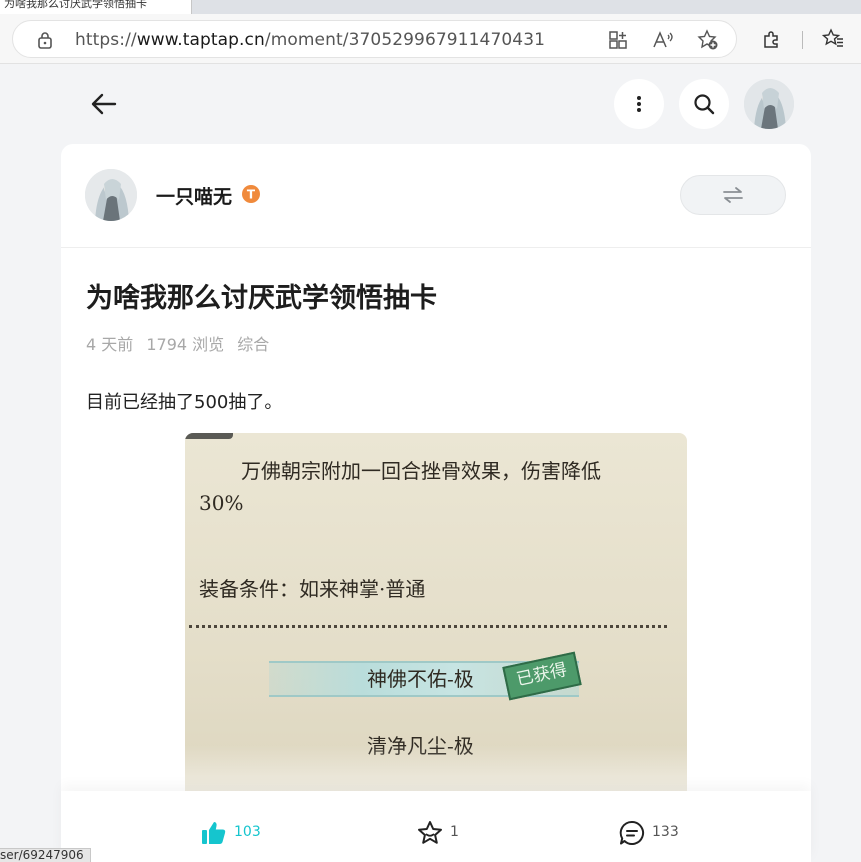 The width and height of the screenshot is (861, 862). I want to click on arrow-left-icon, so click(104, 104).